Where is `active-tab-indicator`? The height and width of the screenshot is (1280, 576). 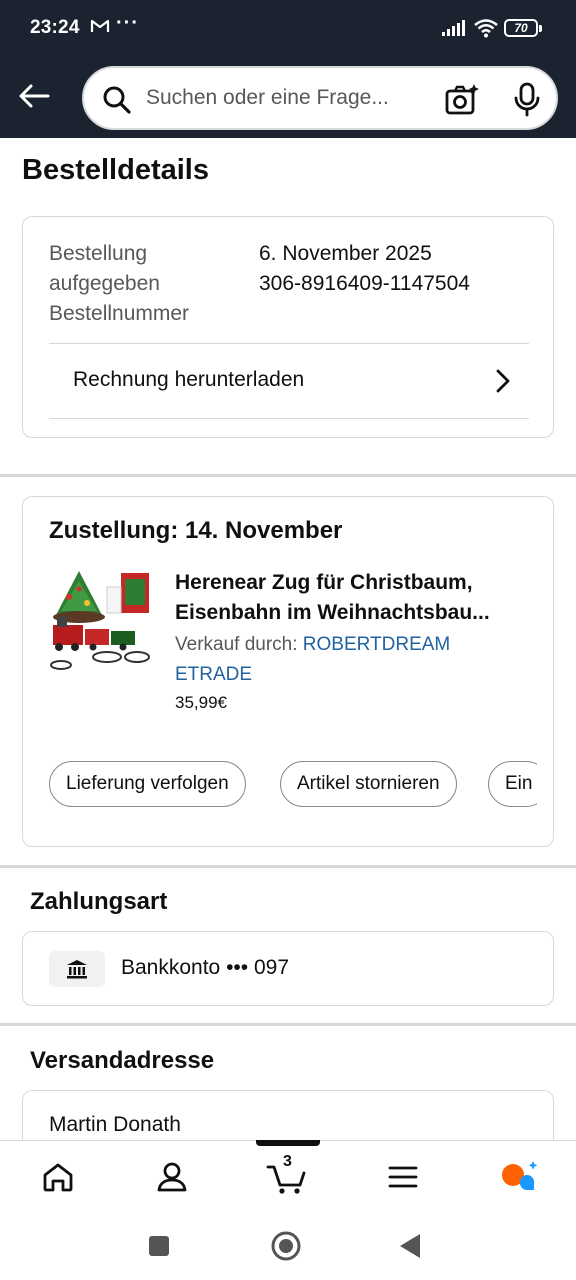
active-tab-indicator is located at coordinates (288, 1143).